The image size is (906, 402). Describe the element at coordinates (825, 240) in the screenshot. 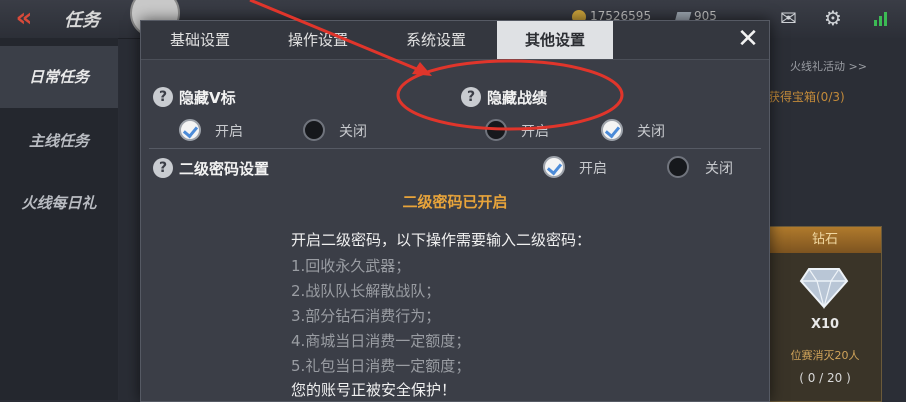

I see `reward-header: 钻石` at that location.